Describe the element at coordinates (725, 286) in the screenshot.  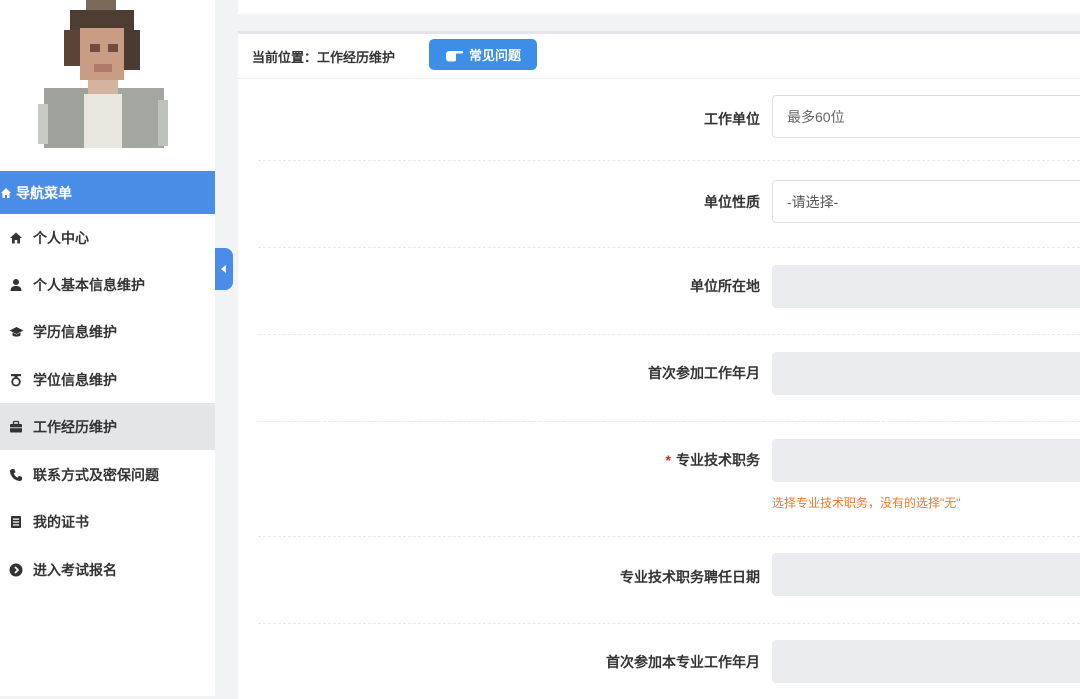
I see `employer-location-label: 单位所在地` at that location.